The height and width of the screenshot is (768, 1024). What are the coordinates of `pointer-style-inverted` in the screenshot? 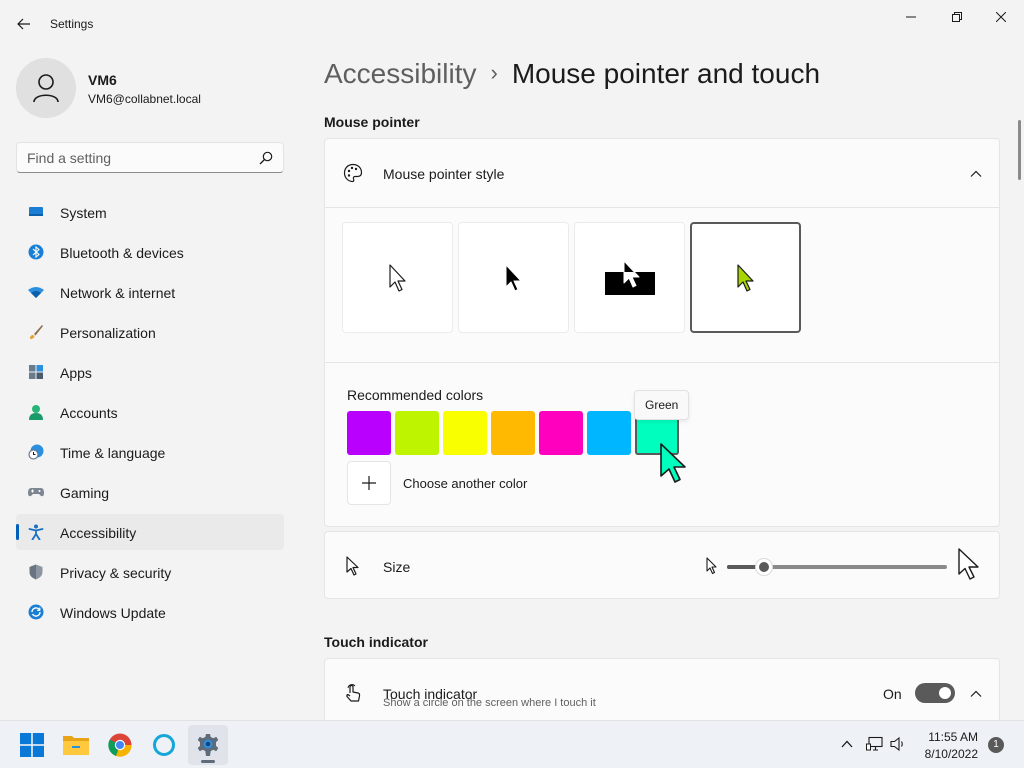 It's located at (629, 277).